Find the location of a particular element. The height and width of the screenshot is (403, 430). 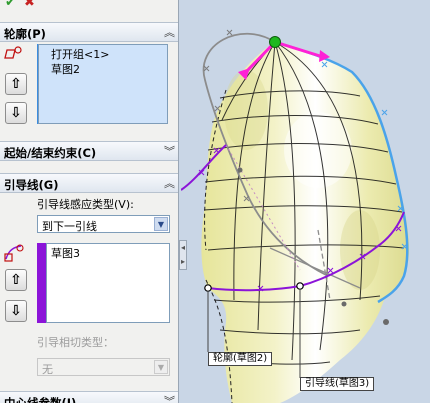

profile-section-title: 轮廓(P) is located at coordinates (25, 34).